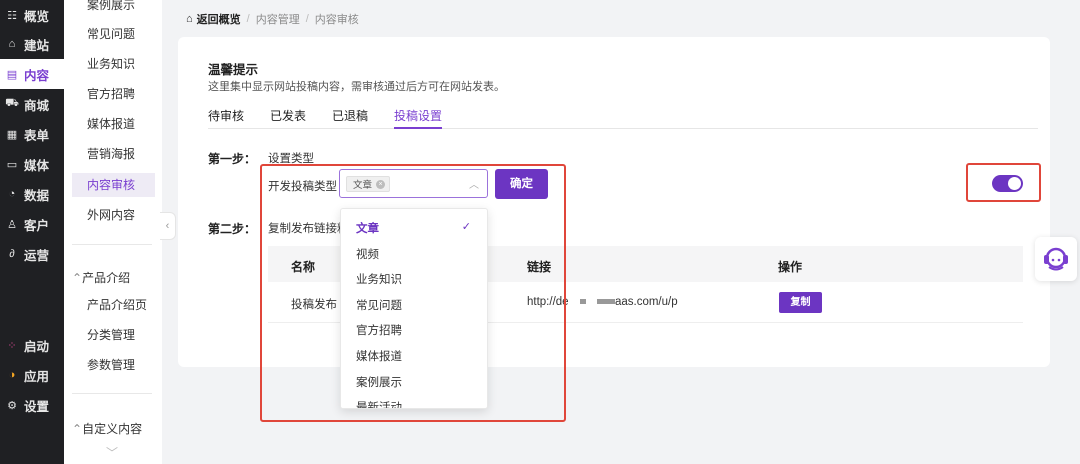 Image resolution: width=1080 pixels, height=464 pixels. I want to click on headset-icon, so click(1056, 259).